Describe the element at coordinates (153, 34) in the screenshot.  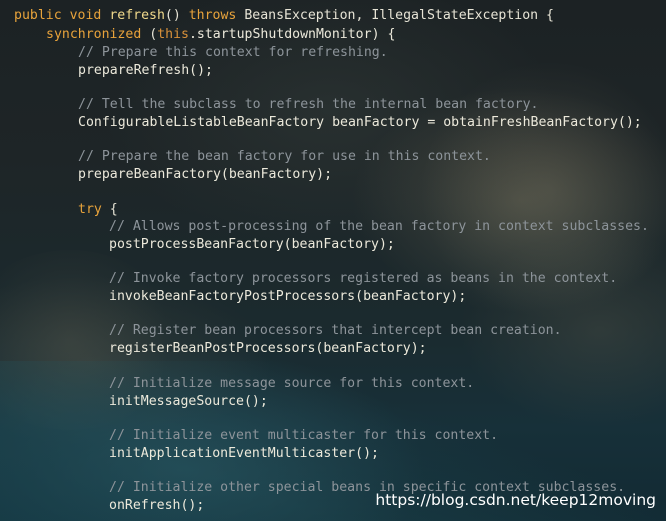
I see `punctuation: (` at that location.